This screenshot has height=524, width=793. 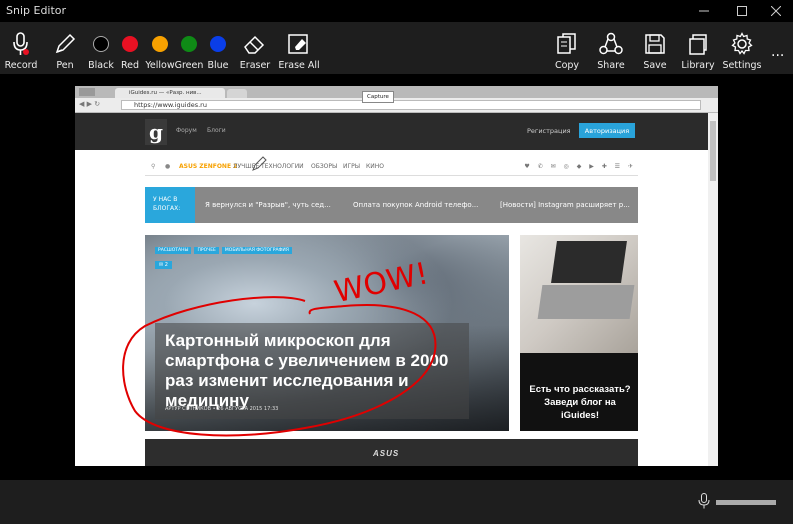 I want to click on erase-all-icon, so click(x=299, y=44).